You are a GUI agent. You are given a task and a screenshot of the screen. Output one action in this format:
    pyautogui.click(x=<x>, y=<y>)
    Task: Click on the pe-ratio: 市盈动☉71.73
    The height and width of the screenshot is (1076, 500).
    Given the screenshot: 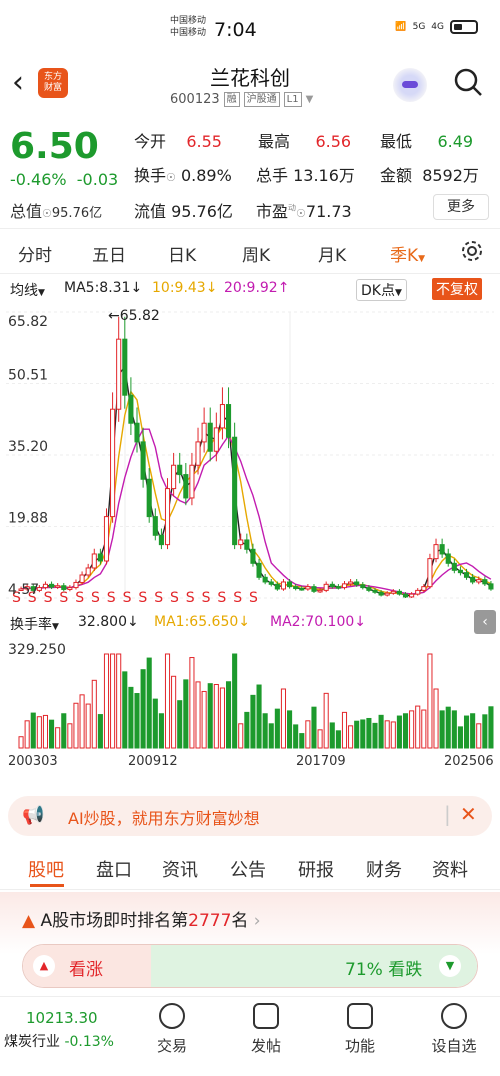 What is the action you would take?
    pyautogui.click(x=304, y=211)
    